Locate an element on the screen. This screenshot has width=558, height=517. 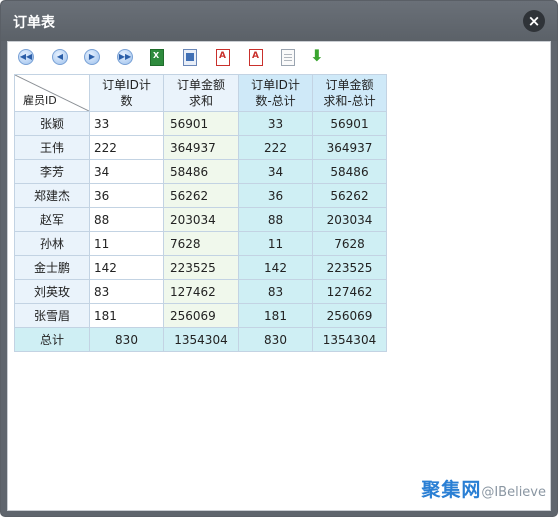
order-amount-cell: 127462 is located at coordinates (201, 291).